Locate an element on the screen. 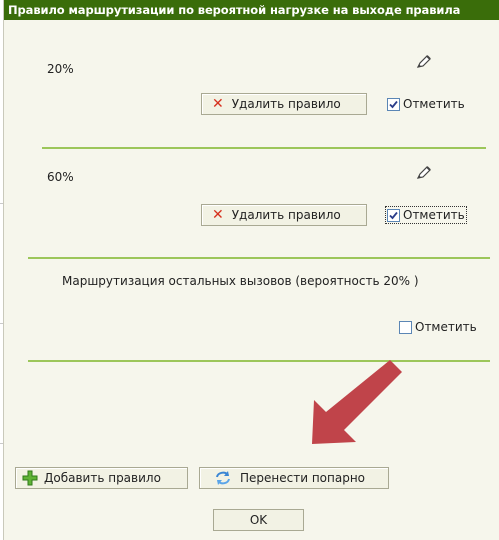  annotation-arrow is located at coordinates (357, 402).